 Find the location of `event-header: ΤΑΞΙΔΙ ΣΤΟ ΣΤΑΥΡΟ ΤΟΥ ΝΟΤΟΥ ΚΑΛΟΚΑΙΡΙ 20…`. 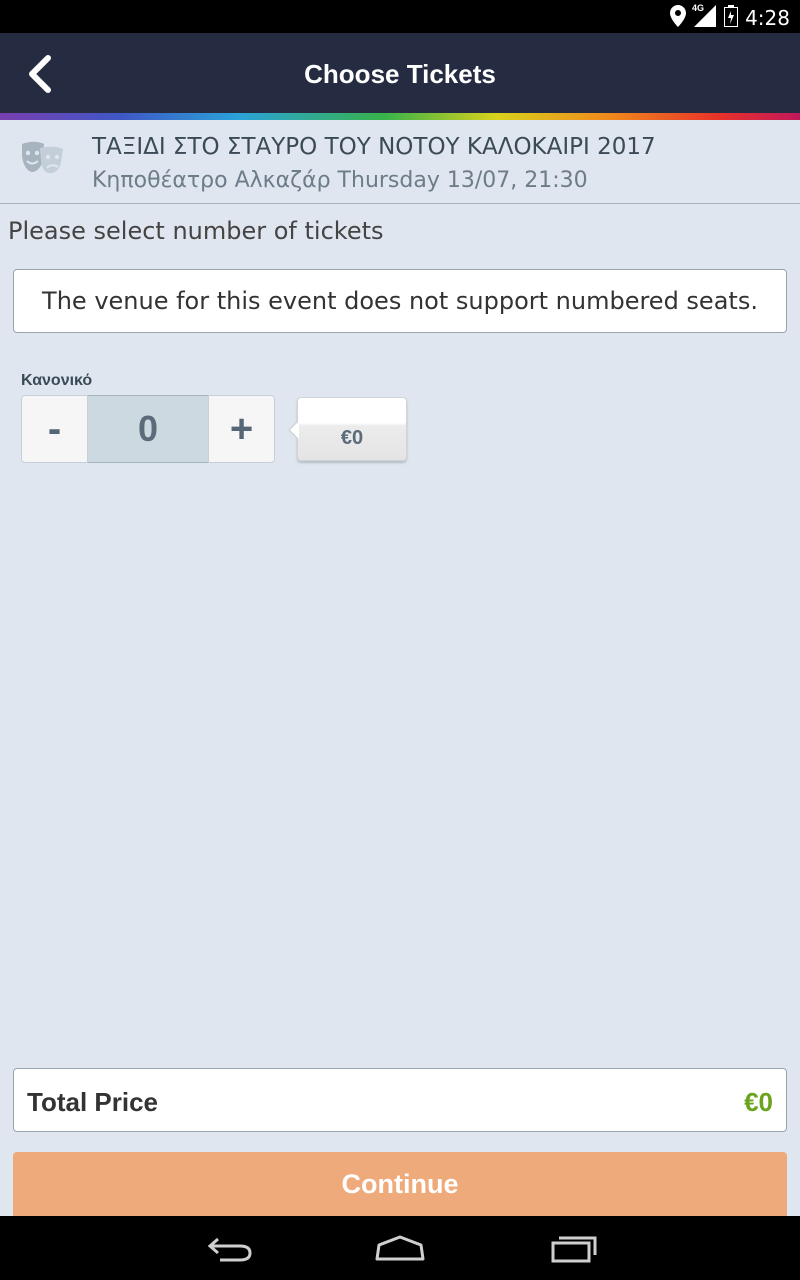

event-header: ΤΑΞΙΔΙ ΣΤΟ ΣΤΑΥΡΟ ΤΟΥ ΝΟΤΟΥ ΚΑΛΟΚΑΙΡΙ 20… is located at coordinates (400, 162).